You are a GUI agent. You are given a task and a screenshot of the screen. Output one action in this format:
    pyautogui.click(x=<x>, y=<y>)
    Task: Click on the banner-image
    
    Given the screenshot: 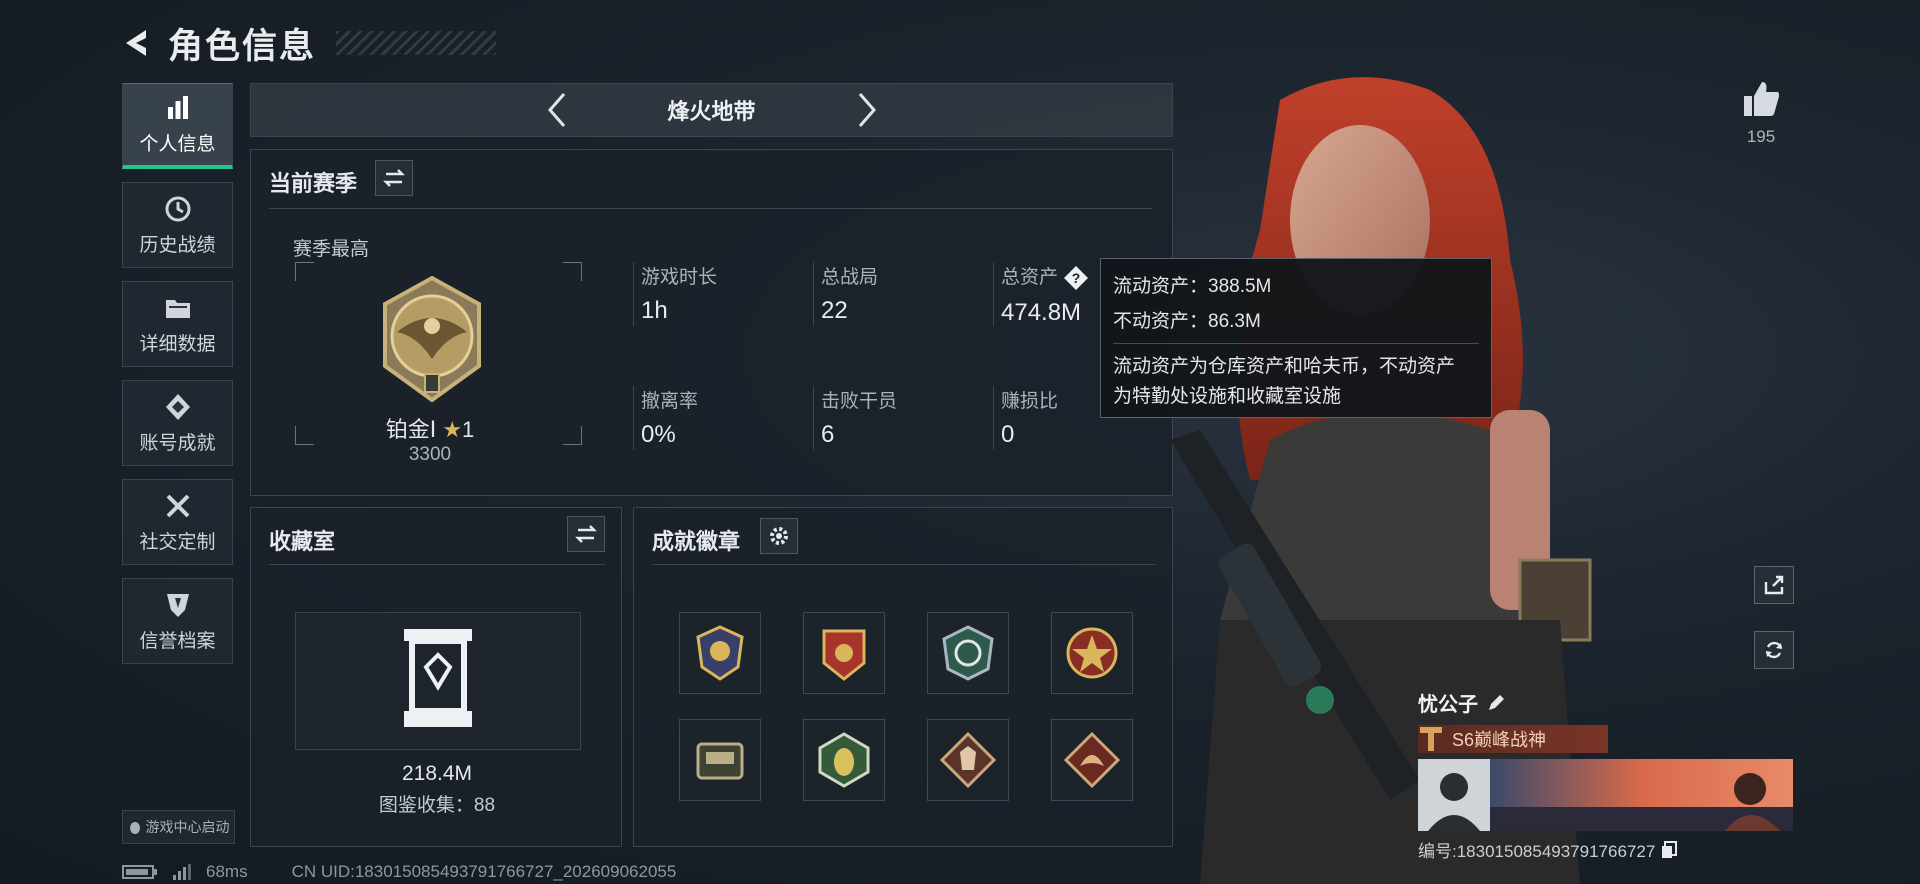 What is the action you would take?
    pyautogui.click(x=1641, y=795)
    